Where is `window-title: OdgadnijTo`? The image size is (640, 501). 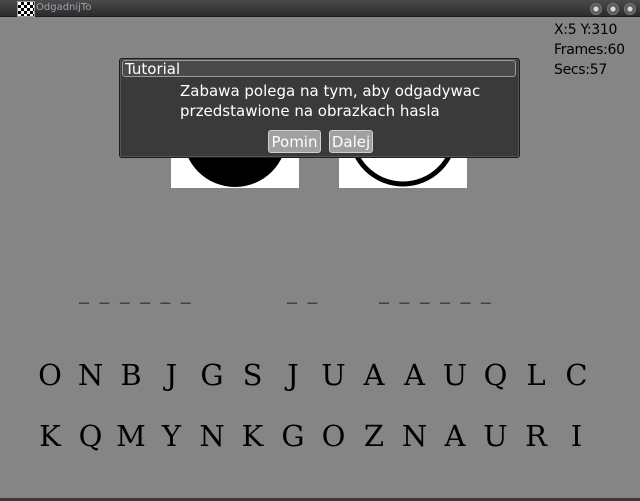 window-title: OdgadnijTo is located at coordinates (64, 7).